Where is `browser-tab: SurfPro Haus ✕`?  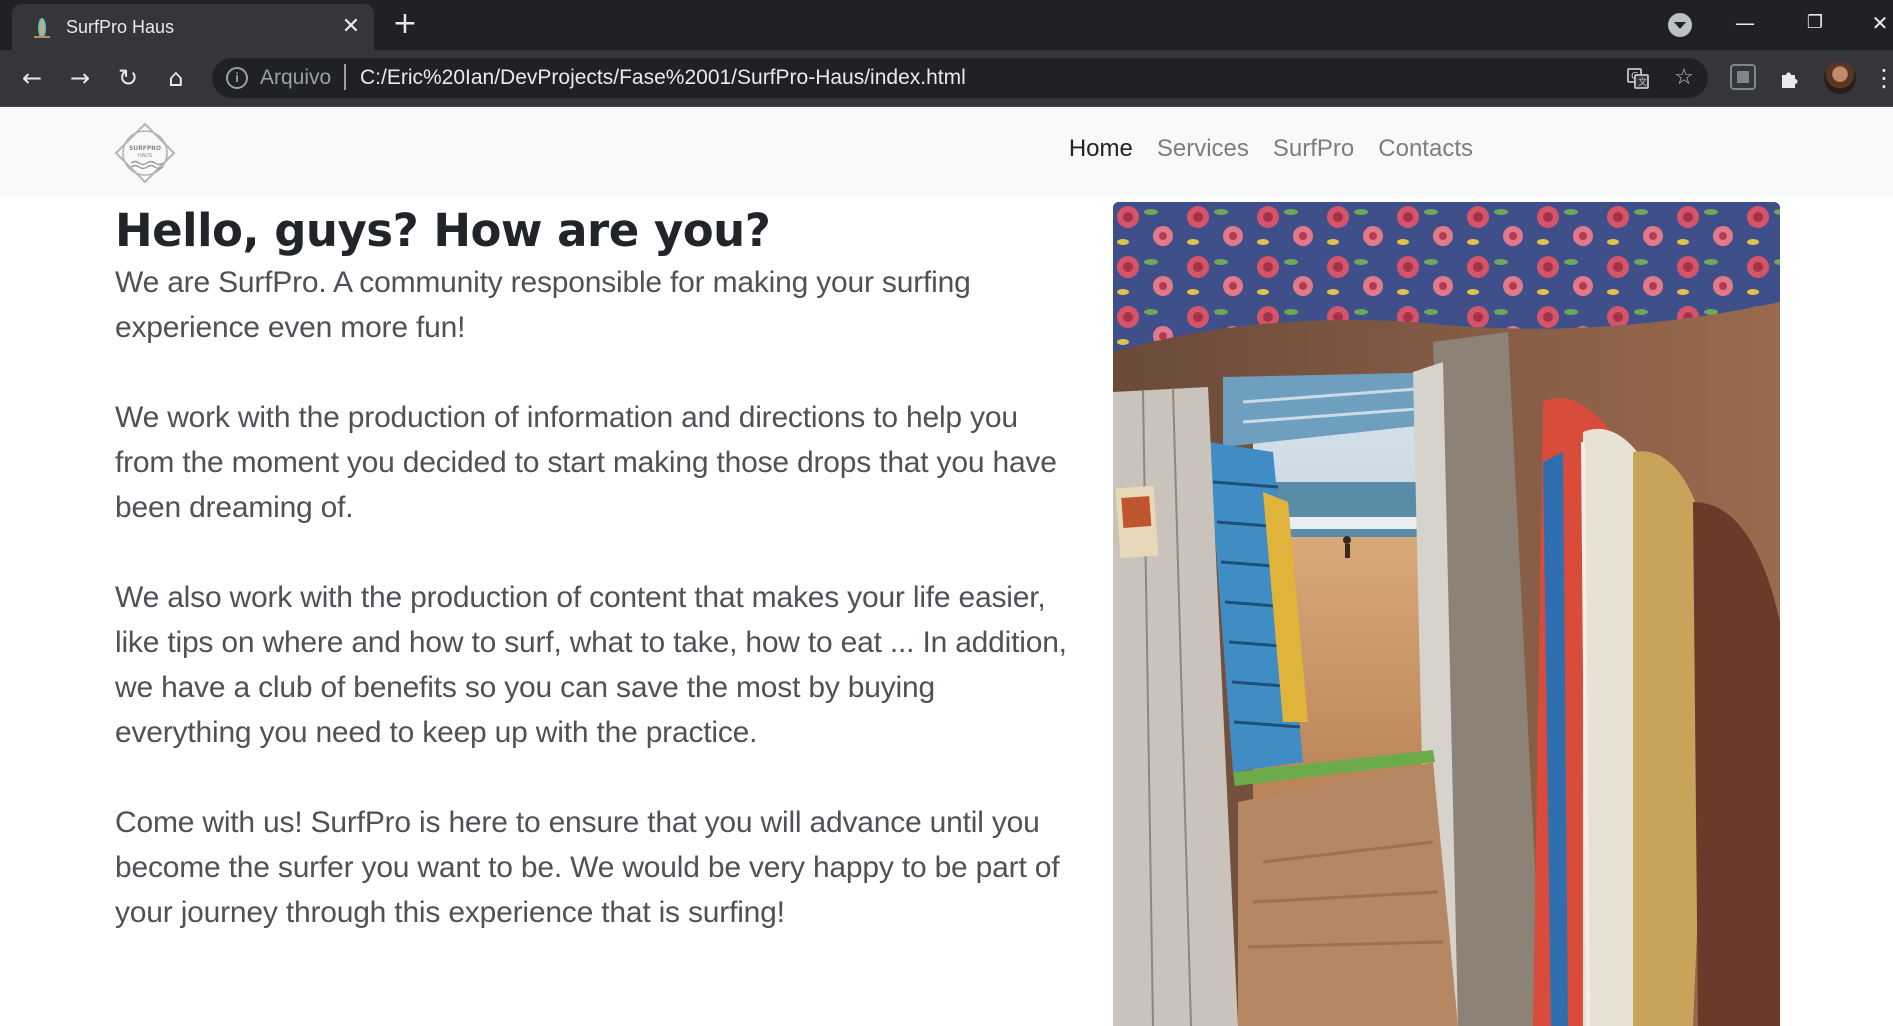
browser-tab: SurfPro Haus ✕ is located at coordinates (193, 27).